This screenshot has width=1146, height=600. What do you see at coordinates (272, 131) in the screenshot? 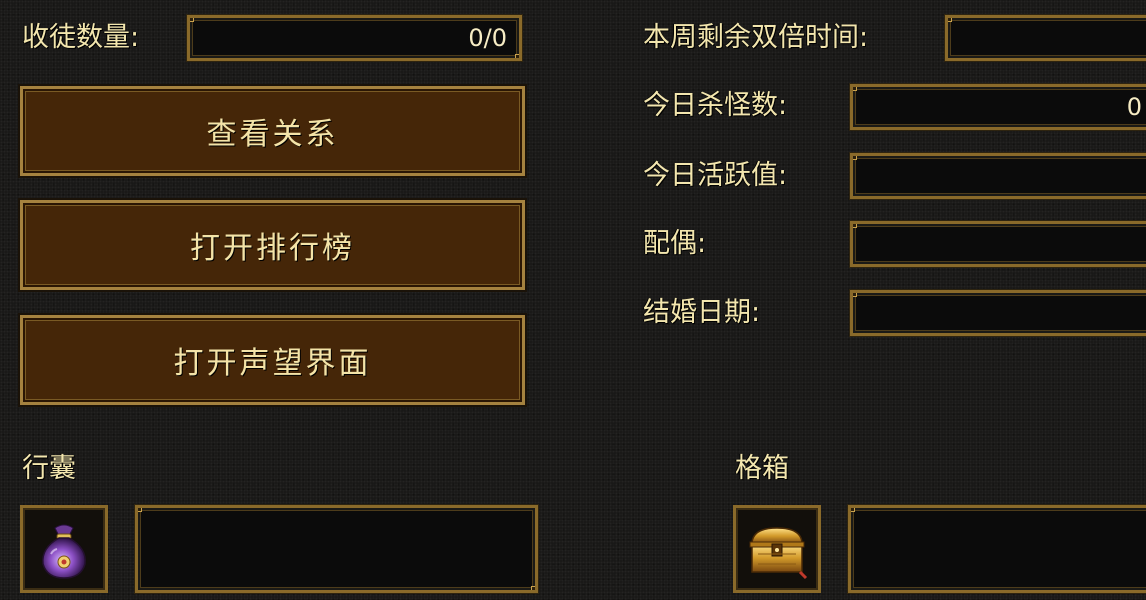
I see `view-relations-button: 查看关系` at bounding box center [272, 131].